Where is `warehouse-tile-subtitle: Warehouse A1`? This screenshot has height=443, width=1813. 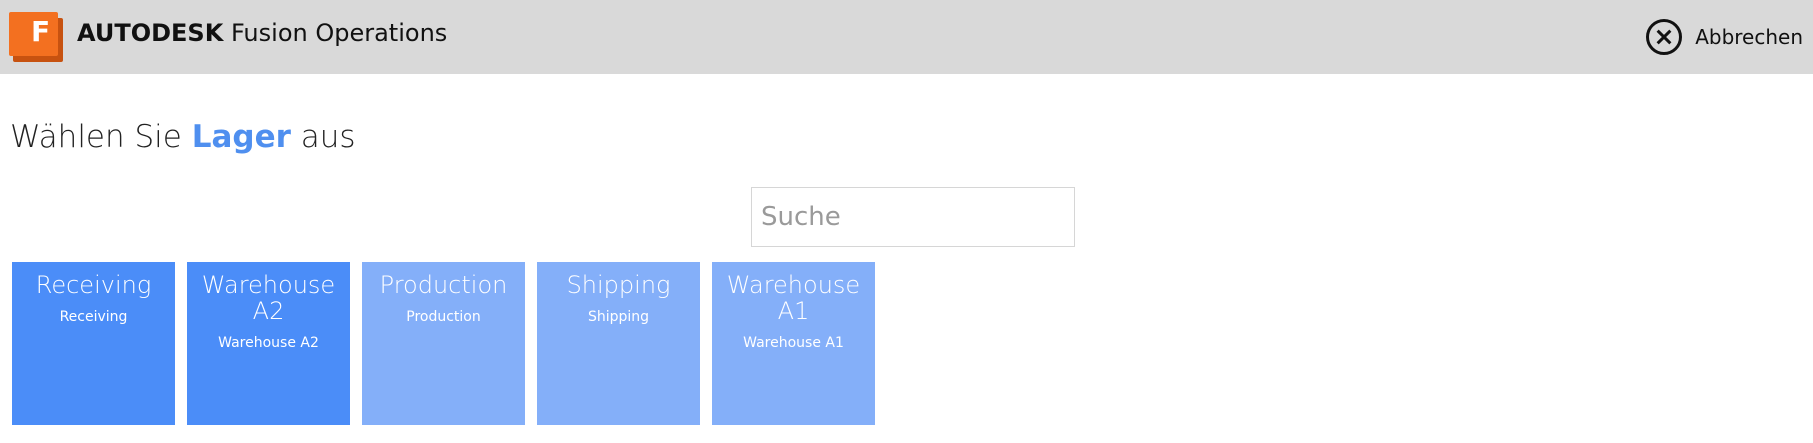
warehouse-tile-subtitle: Warehouse A1 is located at coordinates (793, 343).